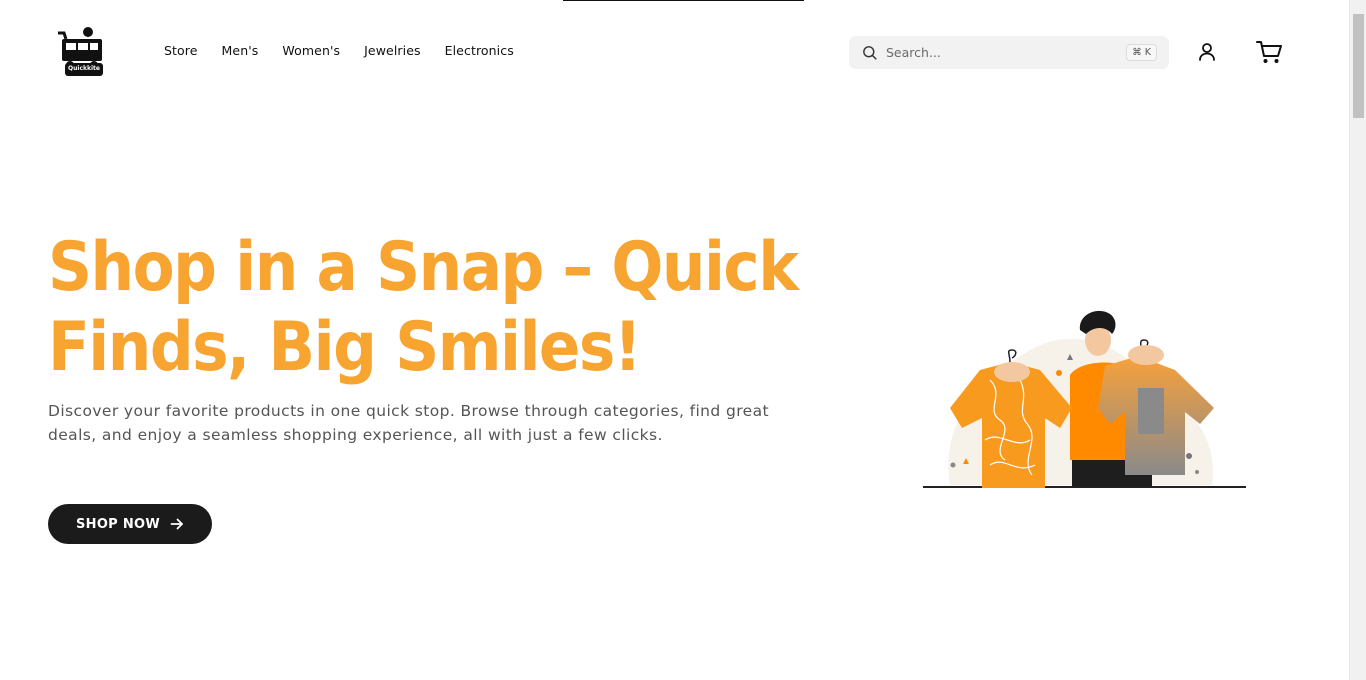 This screenshot has height=680, width=1366. I want to click on site-logo: Quickkite, so click(84, 51).